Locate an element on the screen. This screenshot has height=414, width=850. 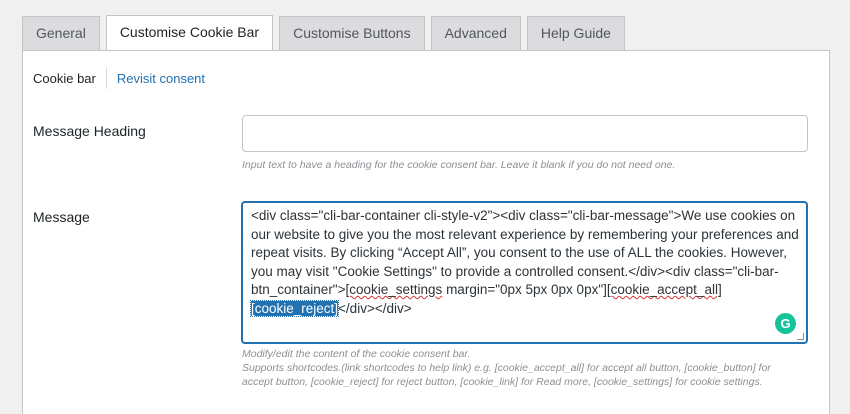
tab-customise-cookie-bar: Customise Cookie Bar is located at coordinates (189, 32).